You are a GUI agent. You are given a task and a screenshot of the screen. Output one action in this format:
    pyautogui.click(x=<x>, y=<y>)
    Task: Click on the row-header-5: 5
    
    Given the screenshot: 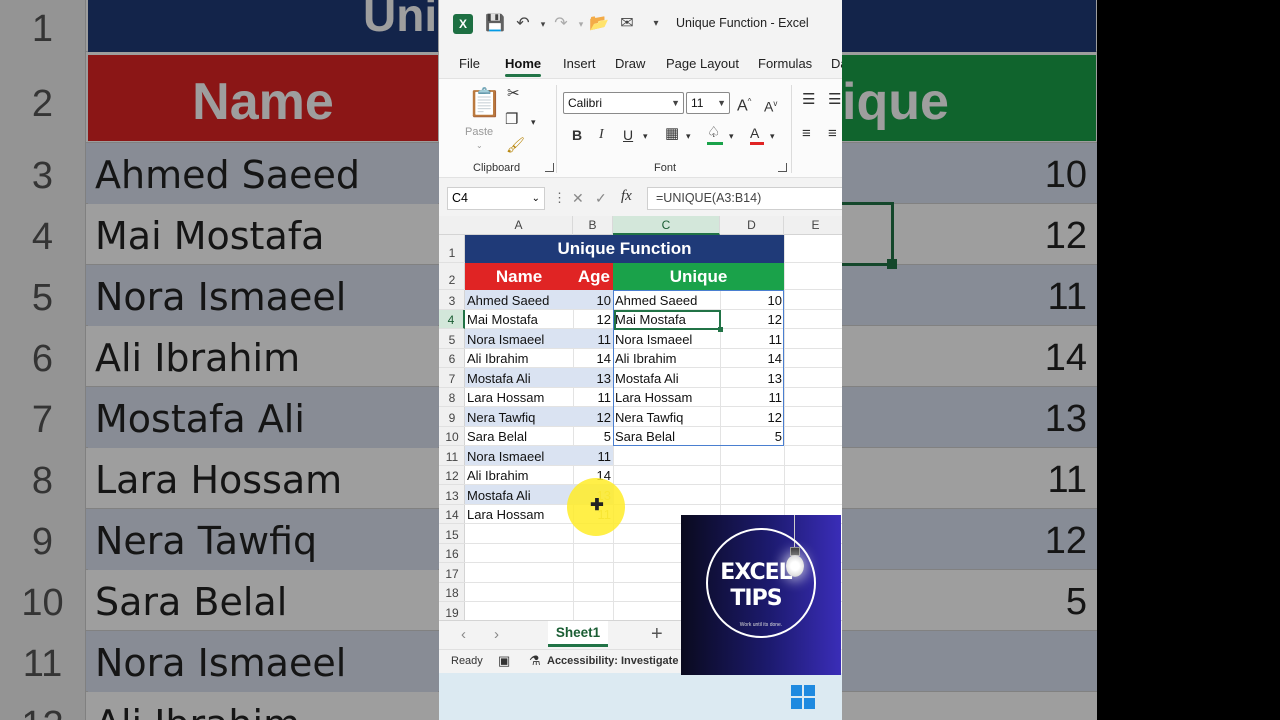 What is the action you would take?
    pyautogui.click(x=452, y=339)
    